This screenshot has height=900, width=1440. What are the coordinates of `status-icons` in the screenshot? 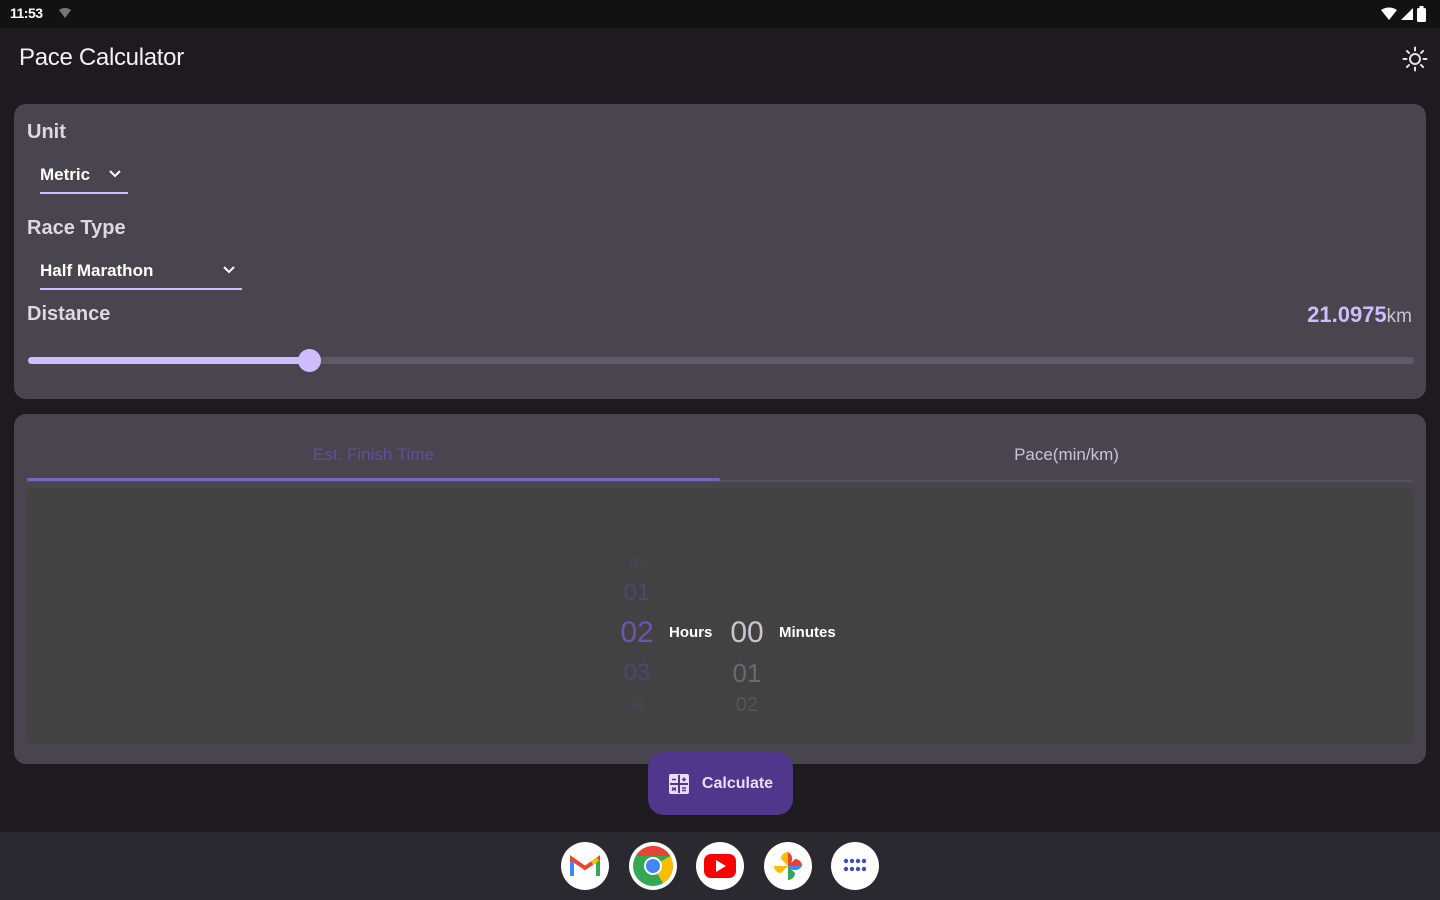 It's located at (1403, 14).